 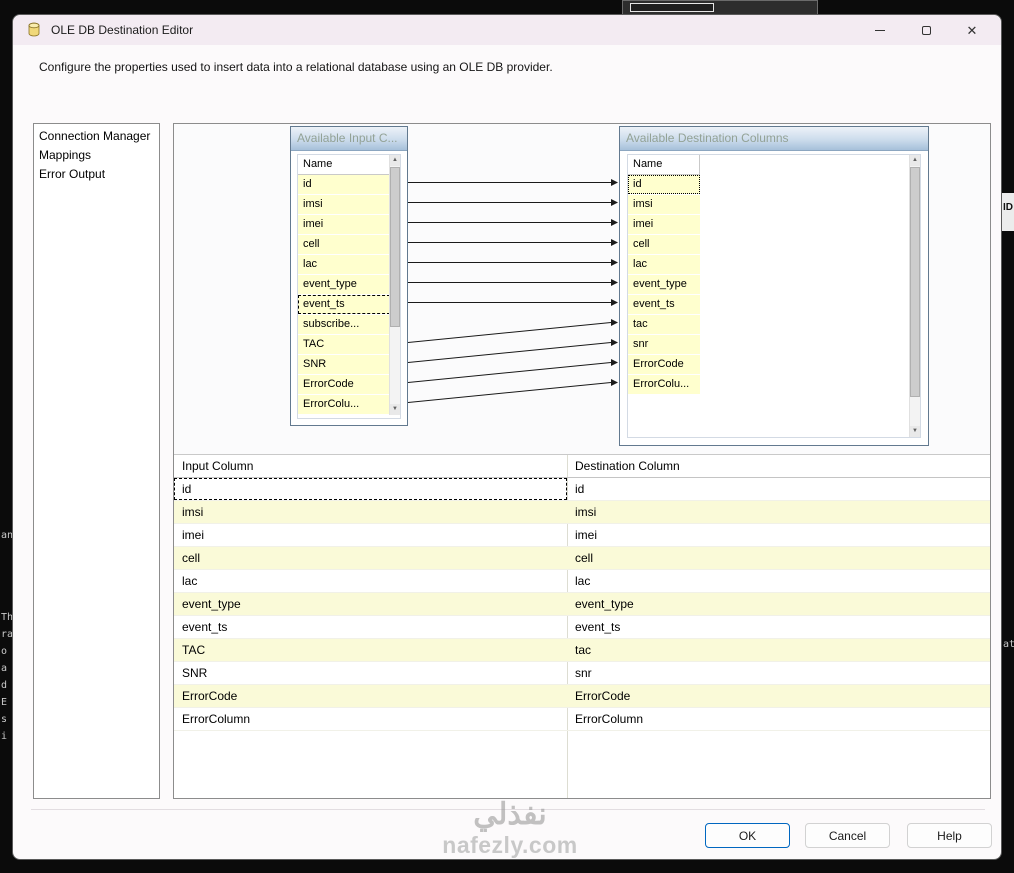 I want to click on background-window-box, so click(x=672, y=7).